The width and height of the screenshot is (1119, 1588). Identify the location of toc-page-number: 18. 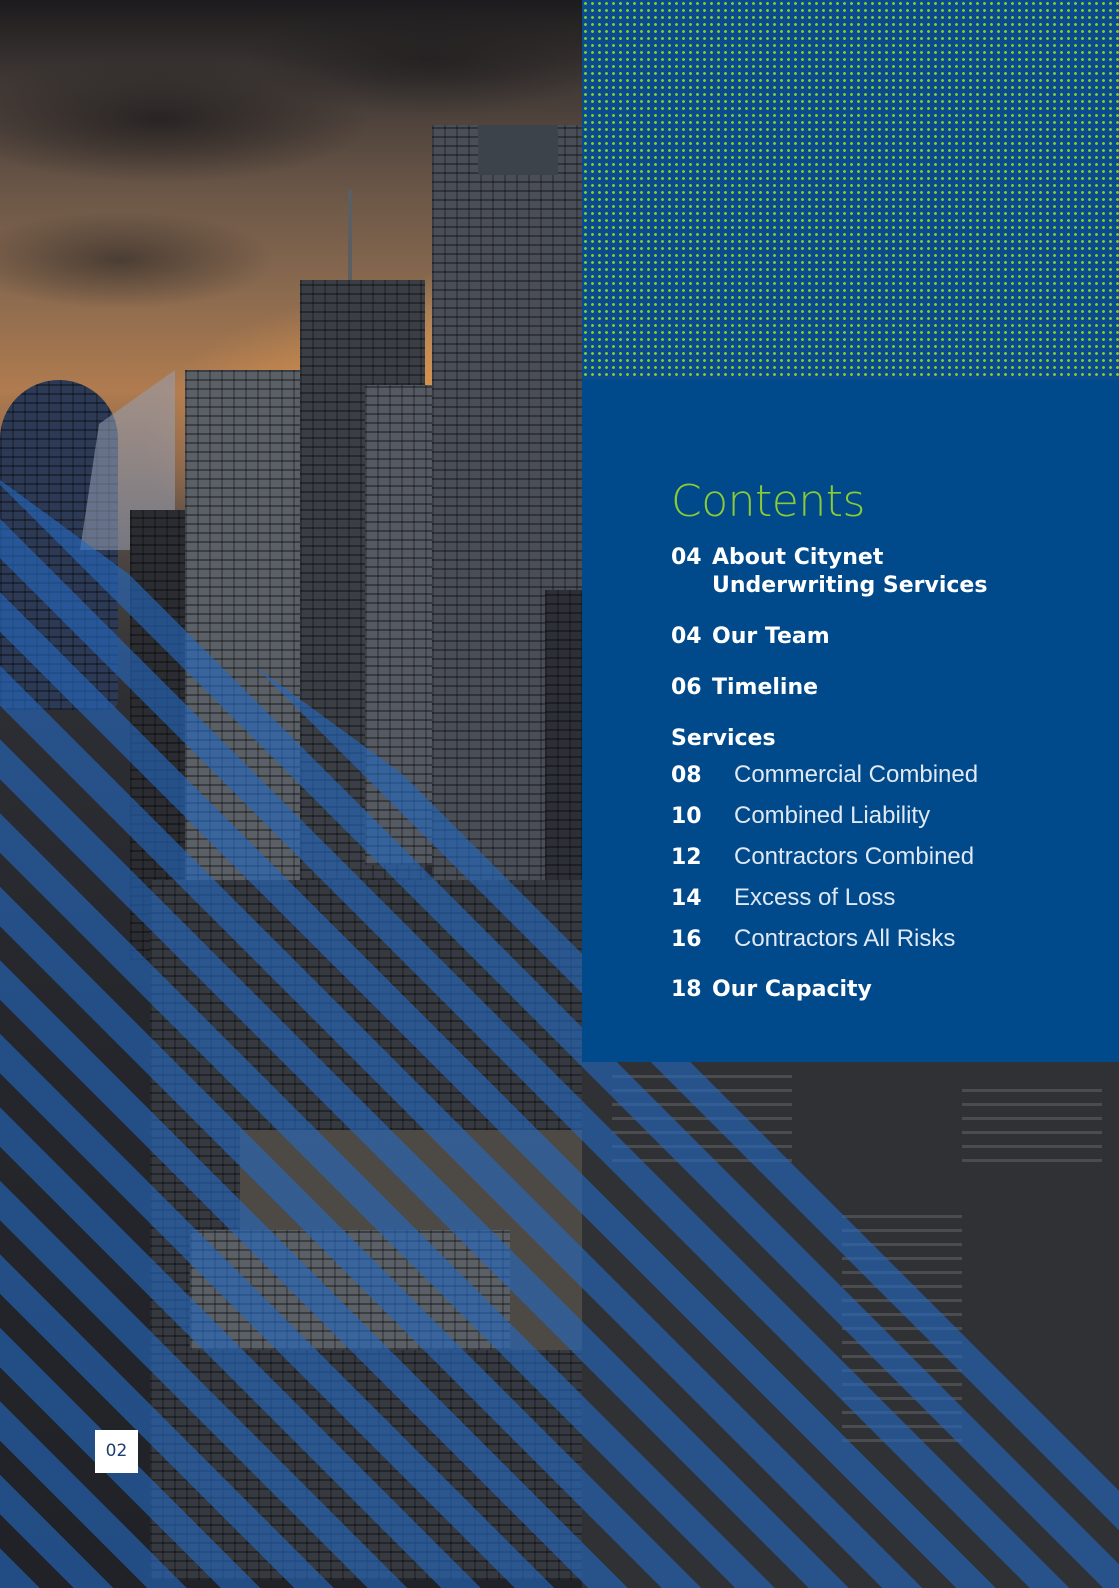
(686, 989).